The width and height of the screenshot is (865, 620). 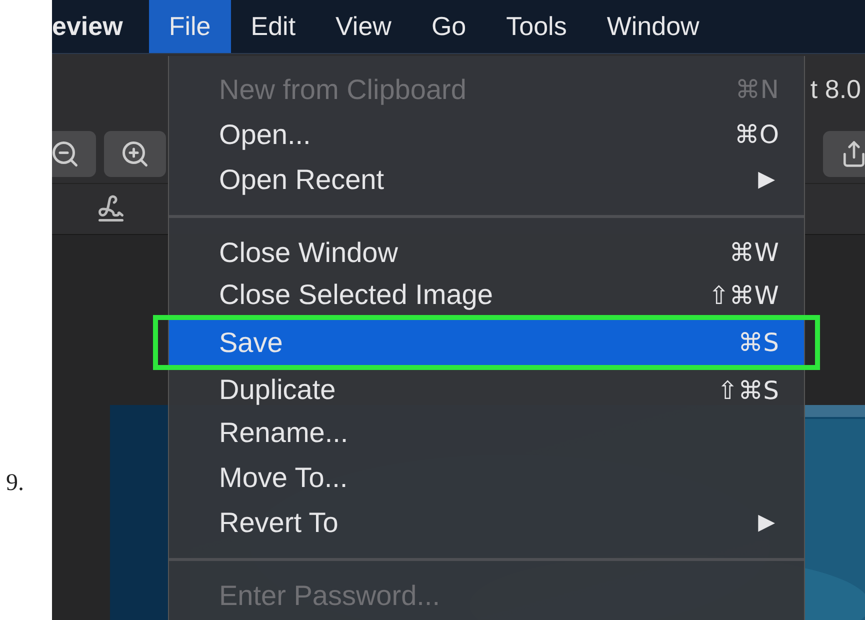 I want to click on zoom-in-icon, so click(x=135, y=154).